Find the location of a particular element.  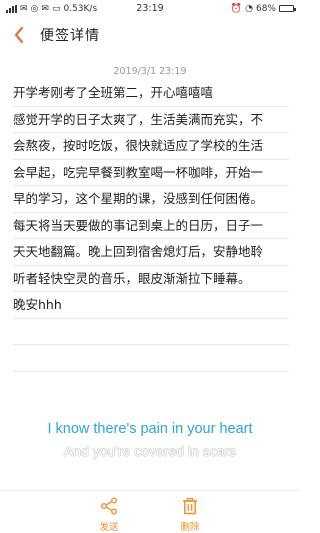

trash-icon is located at coordinates (190, 506).